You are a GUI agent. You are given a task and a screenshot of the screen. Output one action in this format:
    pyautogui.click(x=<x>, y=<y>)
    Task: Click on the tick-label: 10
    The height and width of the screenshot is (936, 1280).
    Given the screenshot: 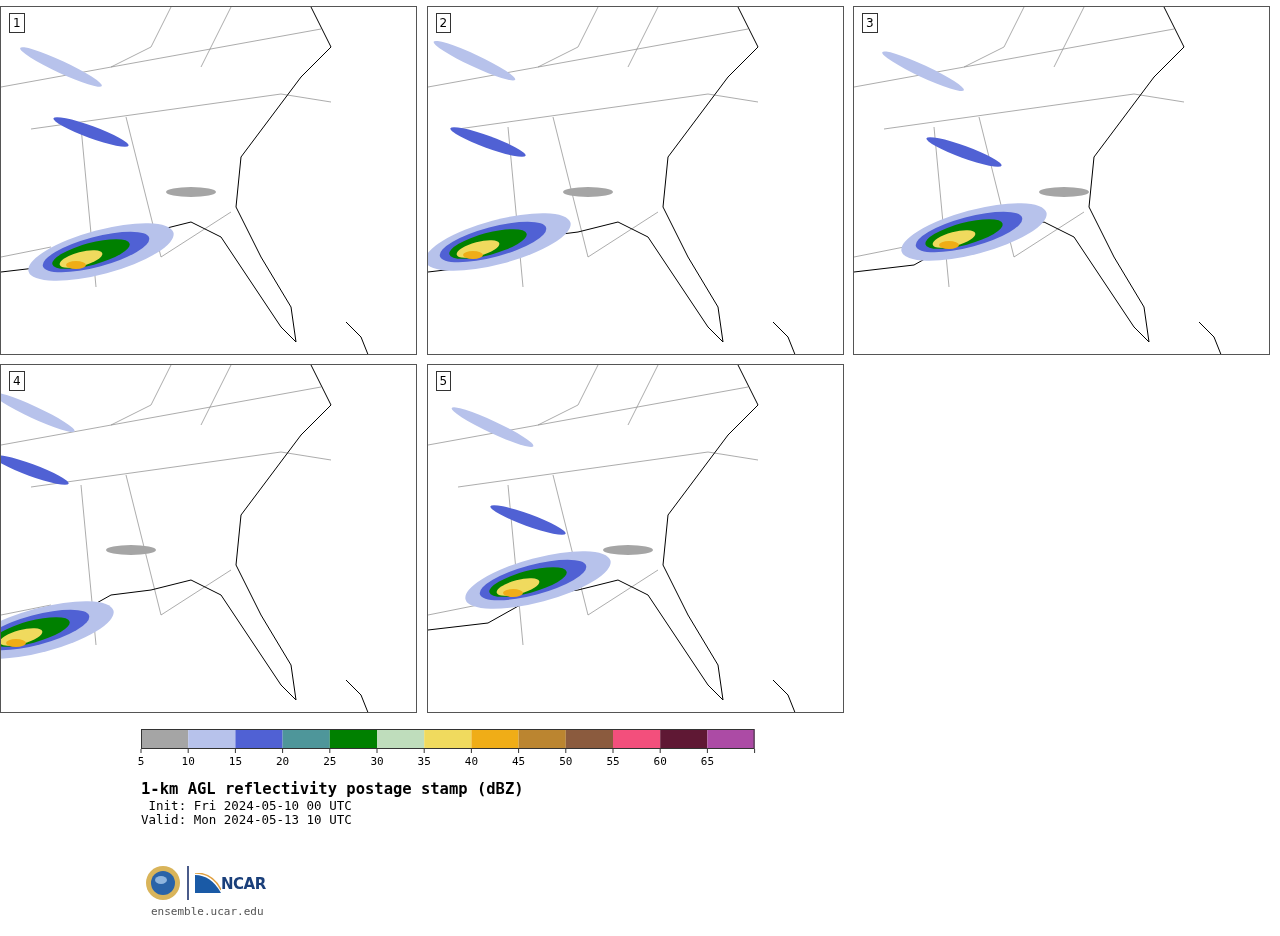 What is the action you would take?
    pyautogui.click(x=188, y=761)
    